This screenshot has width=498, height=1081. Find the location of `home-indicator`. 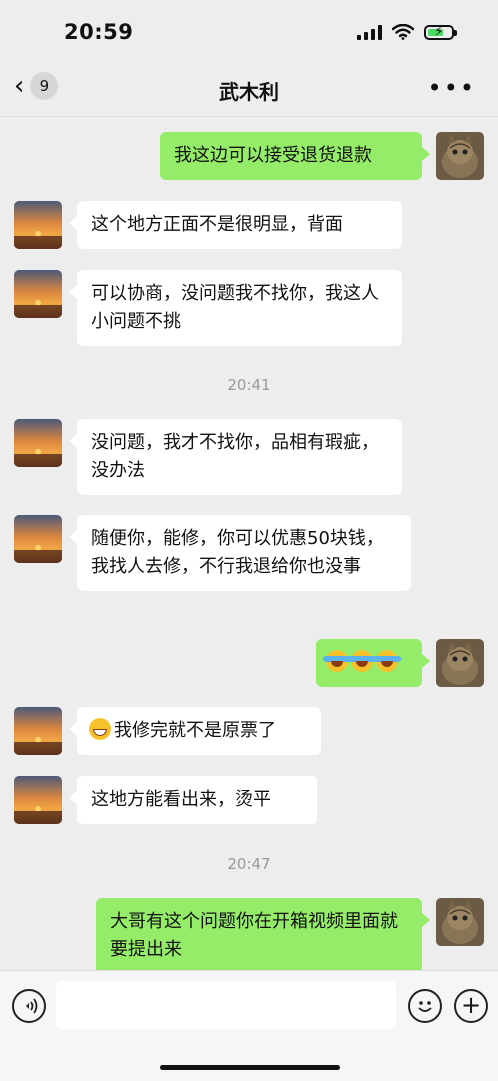

home-indicator is located at coordinates (250, 1067).